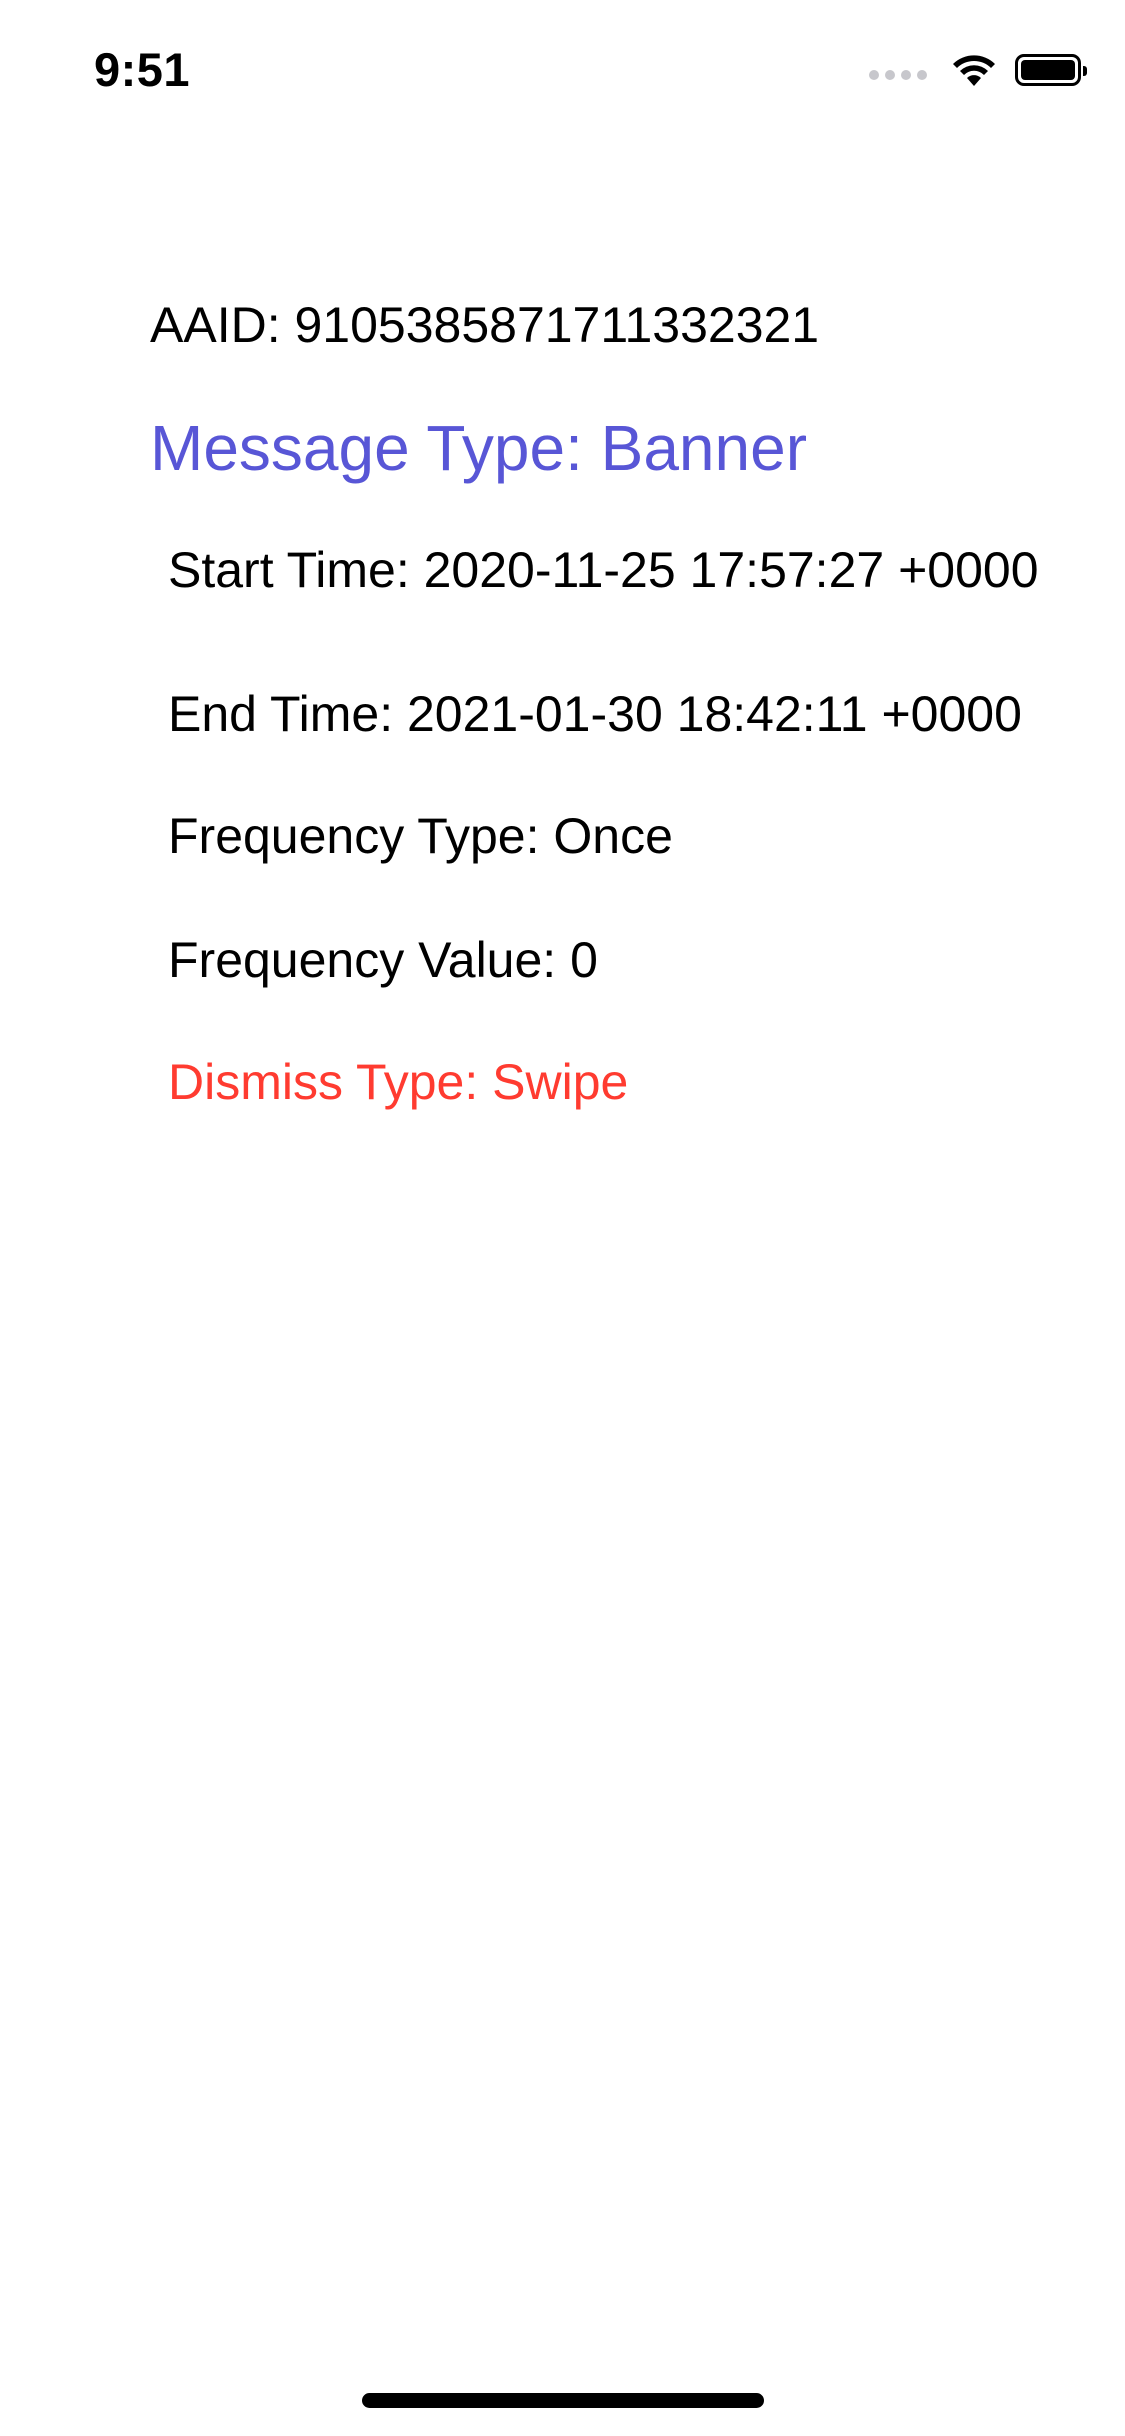 Image resolution: width=1125 pixels, height=2436 pixels. Describe the element at coordinates (974, 70) in the screenshot. I see `wifi-icon` at that location.